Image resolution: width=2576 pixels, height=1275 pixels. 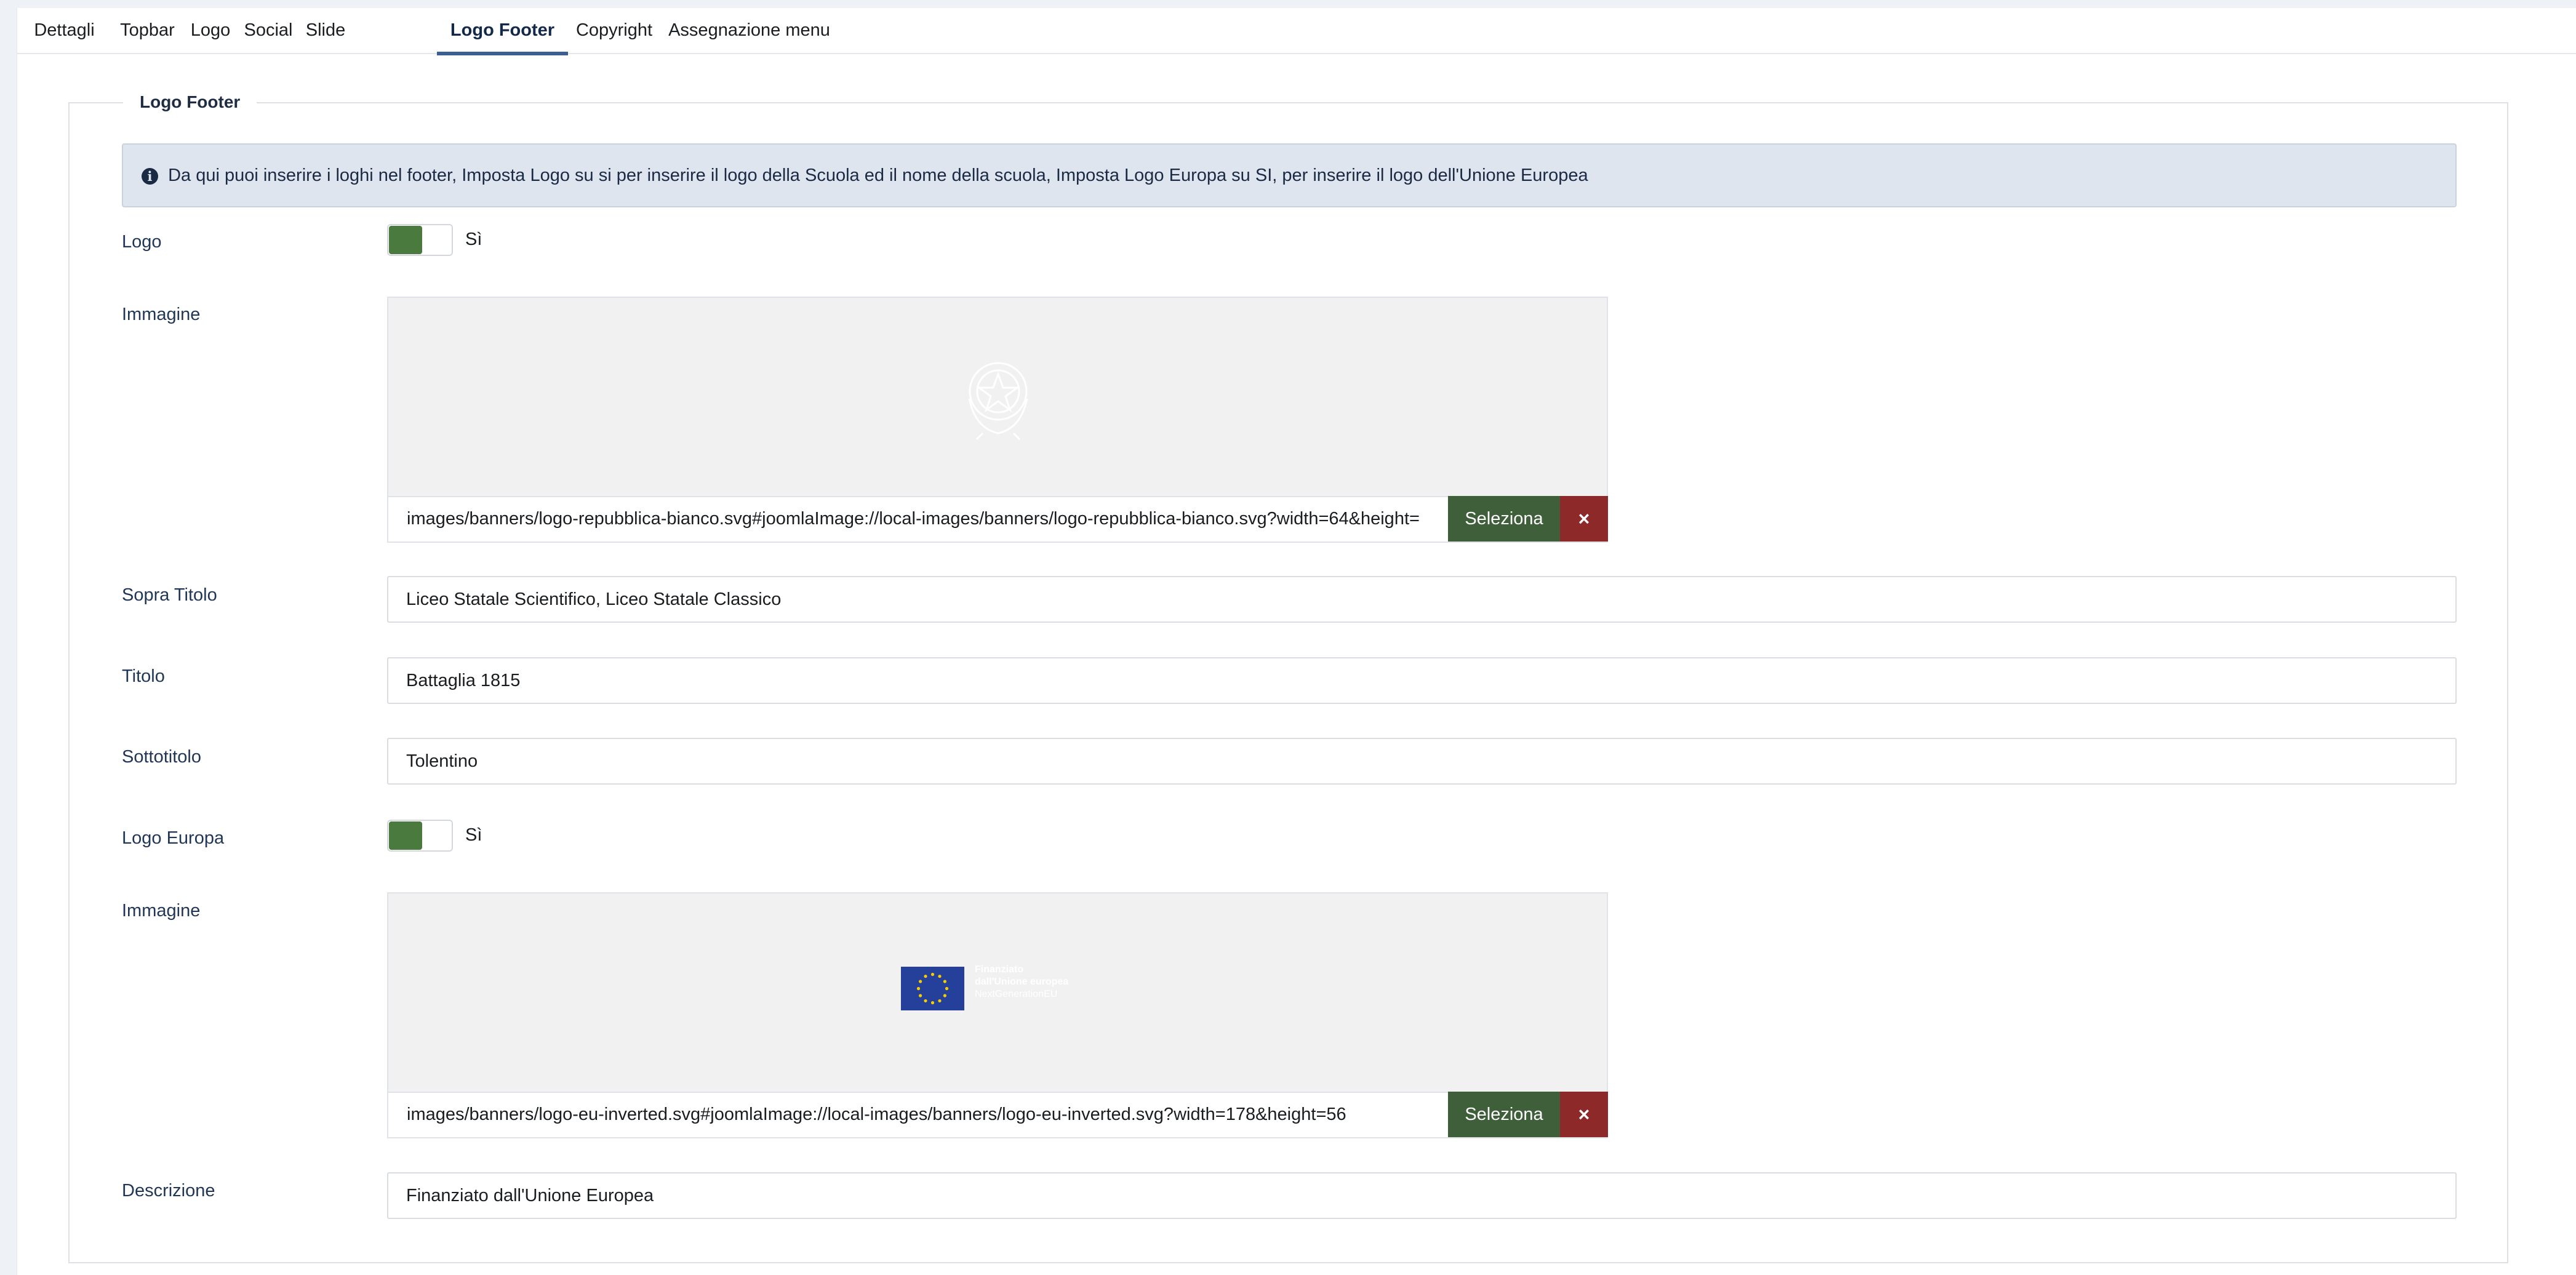 I want to click on logo-label: Logo, so click(x=142, y=242).